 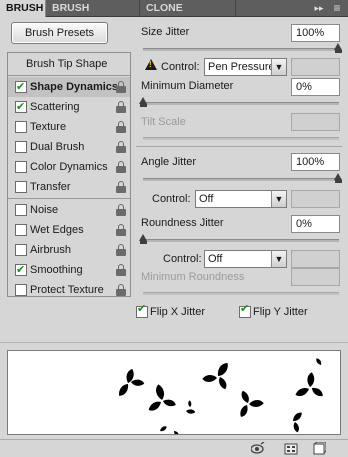 What do you see at coordinates (258, 448) in the screenshot?
I see `toggle-live-tip-preview-icon` at bounding box center [258, 448].